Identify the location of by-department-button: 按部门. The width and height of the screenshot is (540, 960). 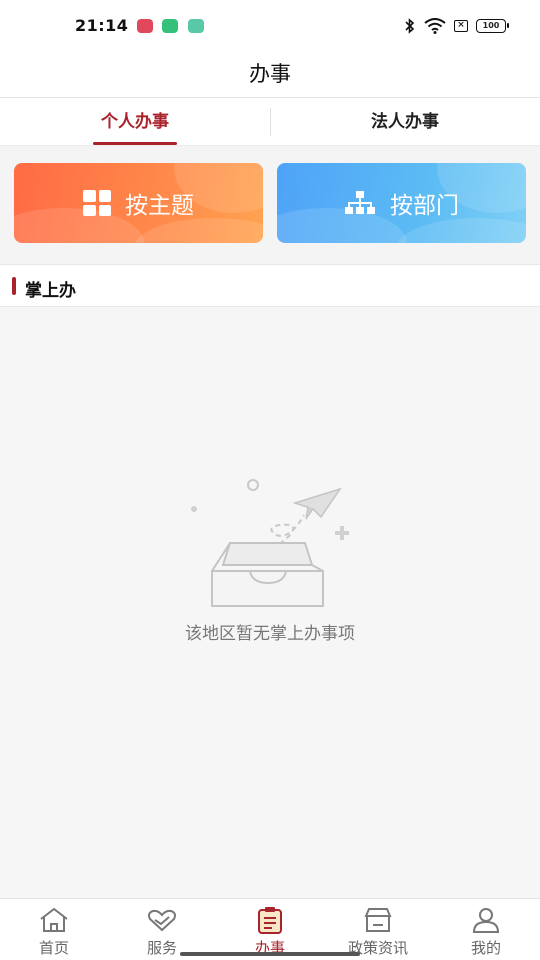
(401, 203).